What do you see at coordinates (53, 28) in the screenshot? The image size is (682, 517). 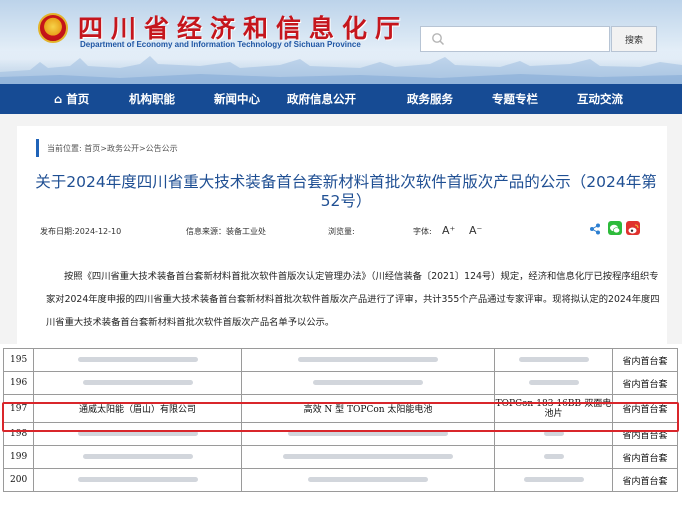 I see `national-emblem-logo` at bounding box center [53, 28].